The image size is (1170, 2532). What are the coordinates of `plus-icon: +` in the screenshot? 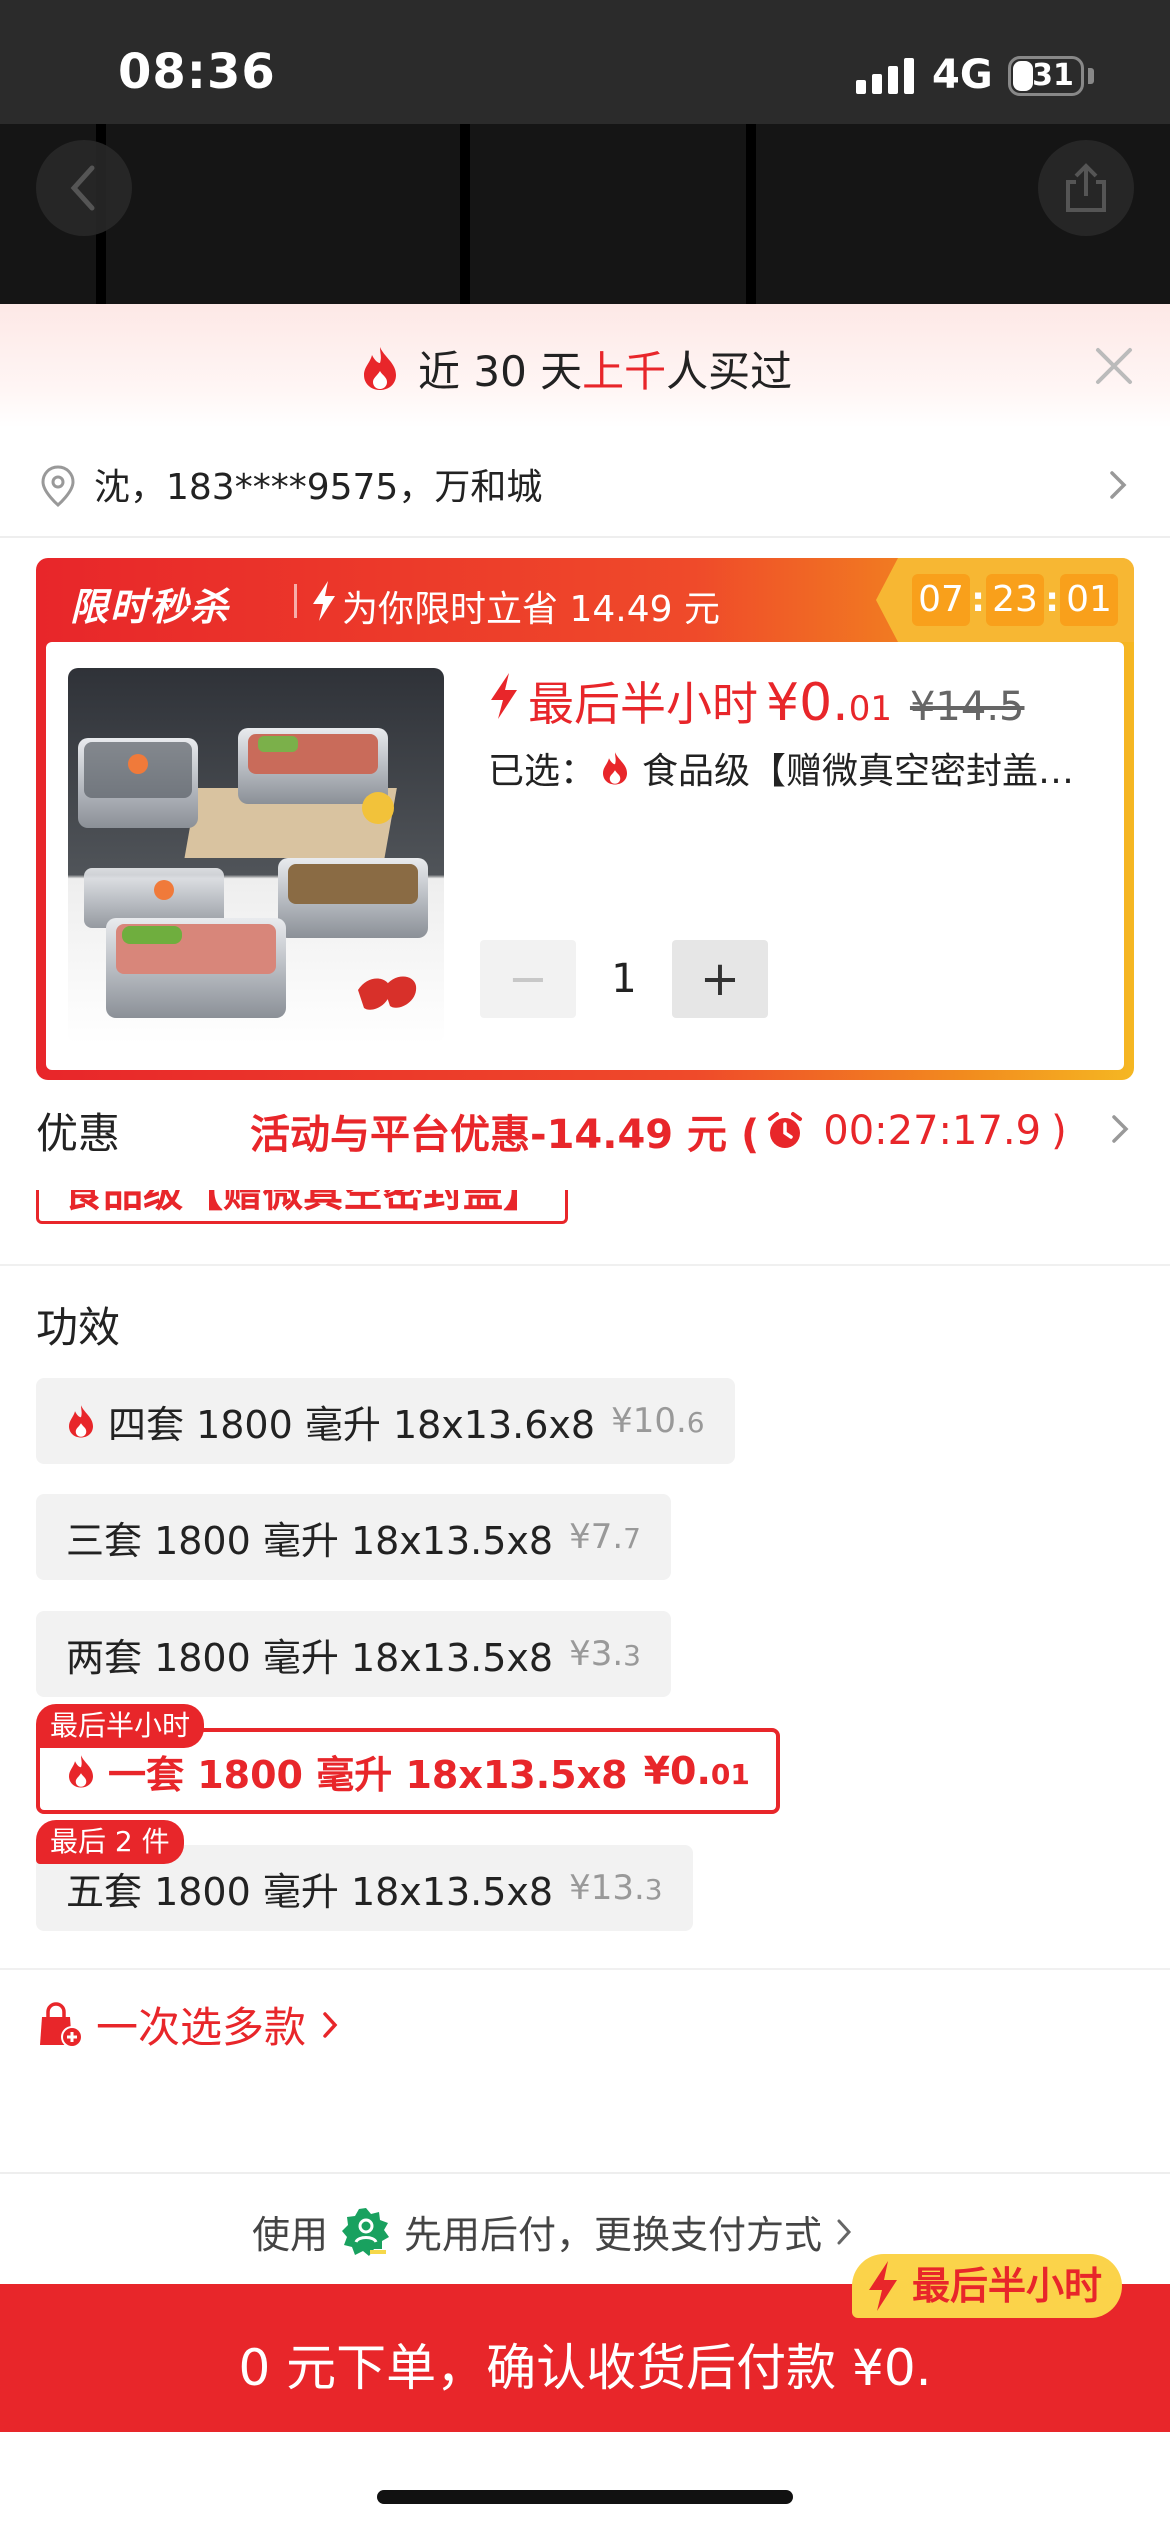 It's located at (720, 979).